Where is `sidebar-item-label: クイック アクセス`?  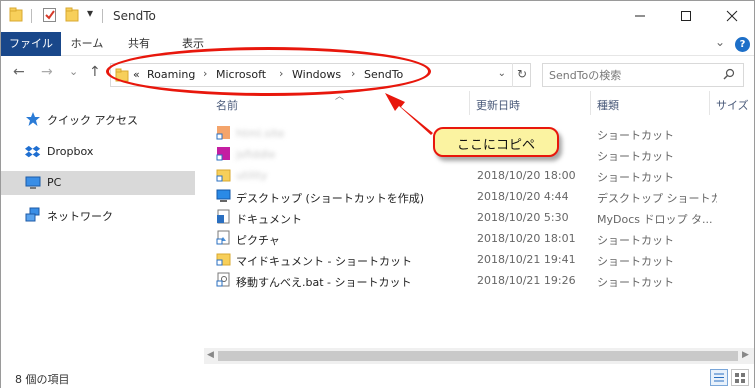
sidebar-item-label: クイック アクセス is located at coordinates (92, 120).